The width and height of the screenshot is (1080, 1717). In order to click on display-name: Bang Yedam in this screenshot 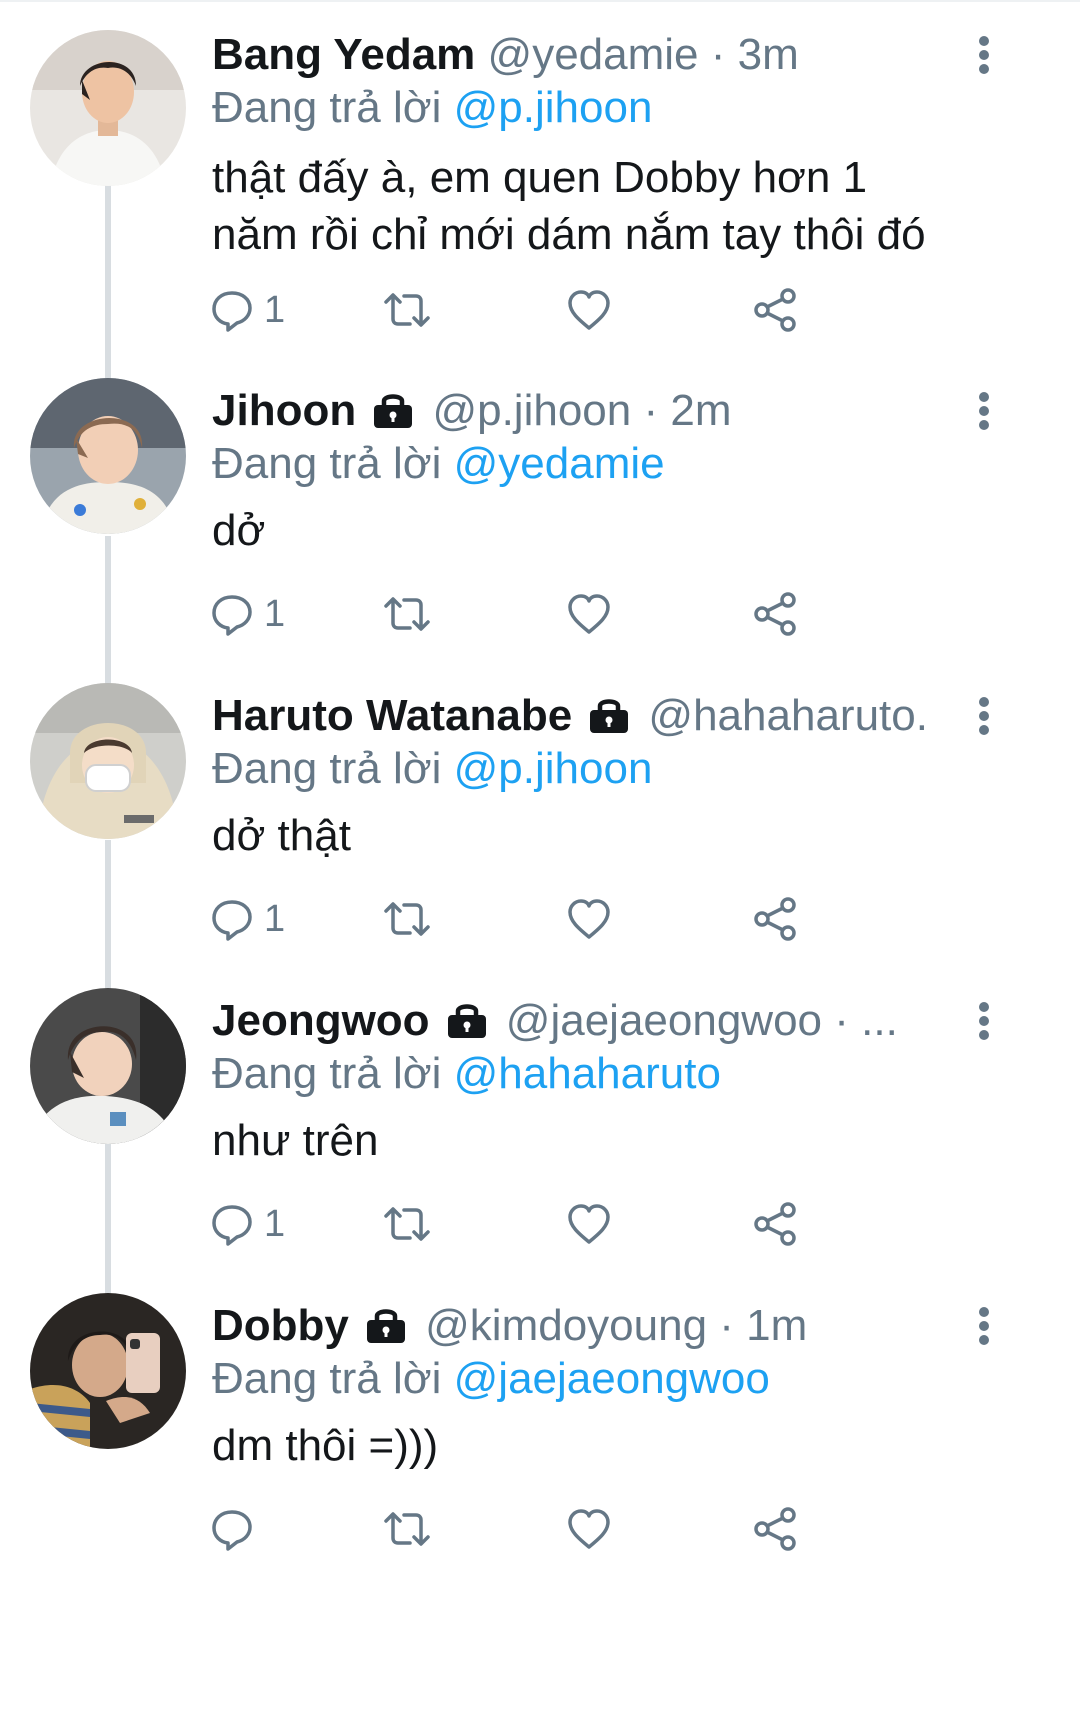, I will do `click(343, 54)`.